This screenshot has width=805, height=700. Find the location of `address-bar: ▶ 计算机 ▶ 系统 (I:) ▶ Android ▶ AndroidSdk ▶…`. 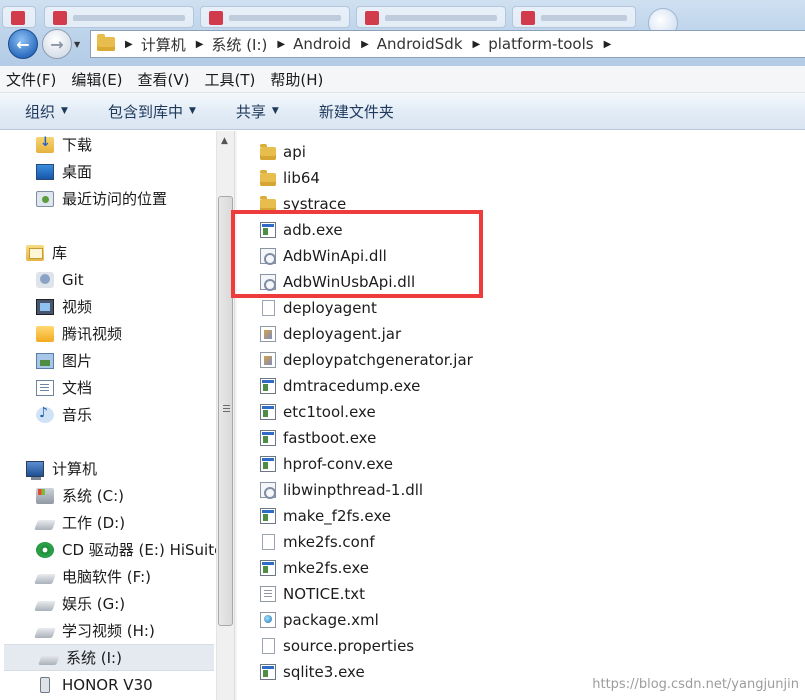

address-bar: ▶ 计算机 ▶ 系统 (I:) ▶ Android ▶ AndroidSdk ▶… is located at coordinates (447, 44).